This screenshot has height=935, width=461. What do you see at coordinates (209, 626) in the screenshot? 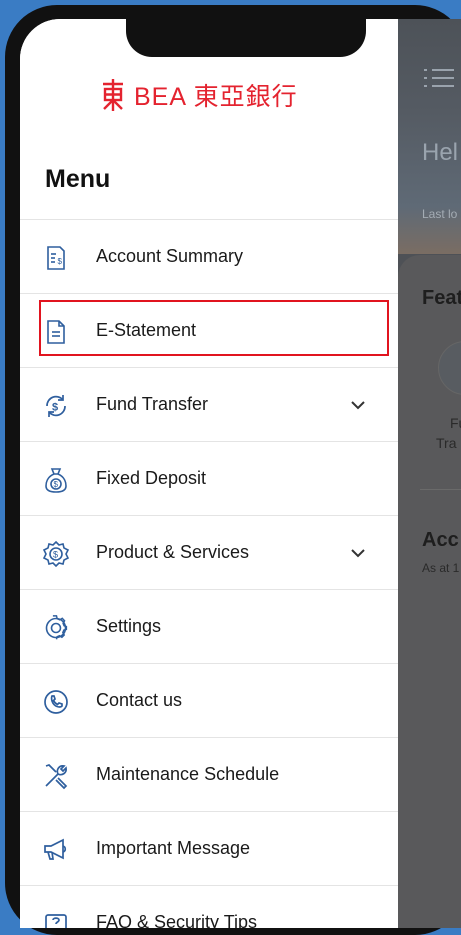
I see `menu-item-settings: Settings` at bounding box center [209, 626].